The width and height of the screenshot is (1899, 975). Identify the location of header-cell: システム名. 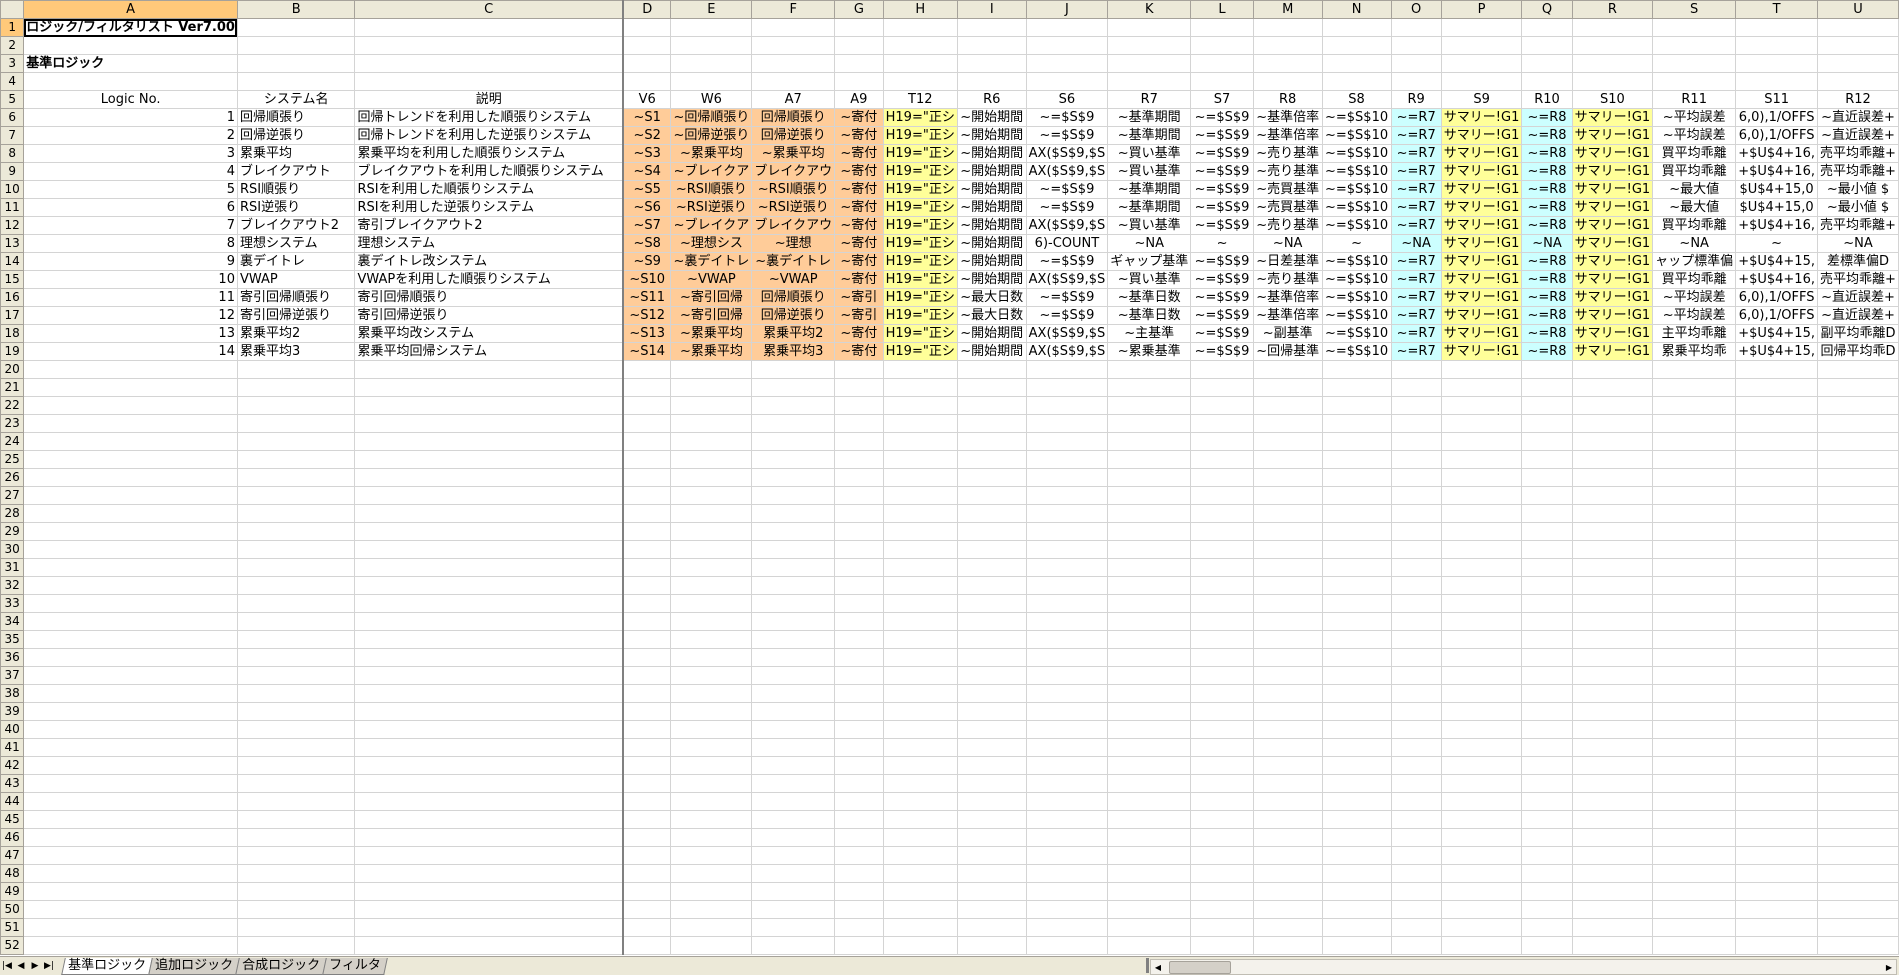
(296, 99).